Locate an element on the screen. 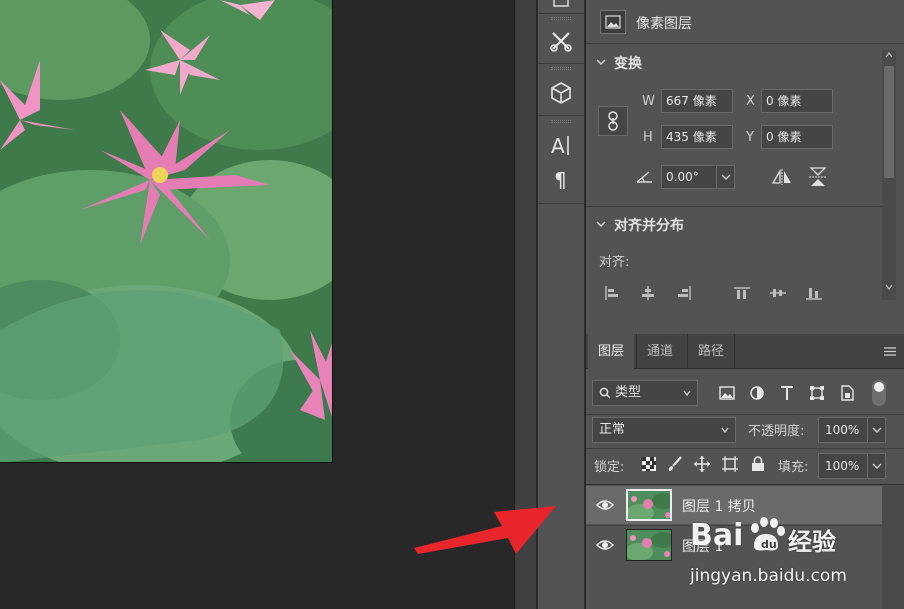 This screenshot has width=904, height=609. align-center-icon is located at coordinates (648, 293).